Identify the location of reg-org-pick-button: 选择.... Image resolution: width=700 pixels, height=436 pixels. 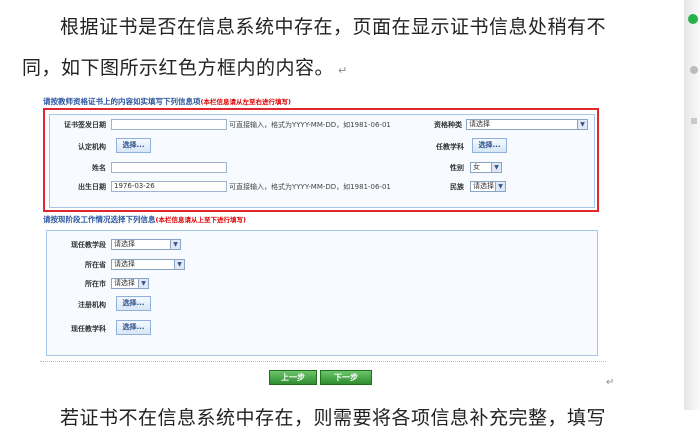
(133, 303).